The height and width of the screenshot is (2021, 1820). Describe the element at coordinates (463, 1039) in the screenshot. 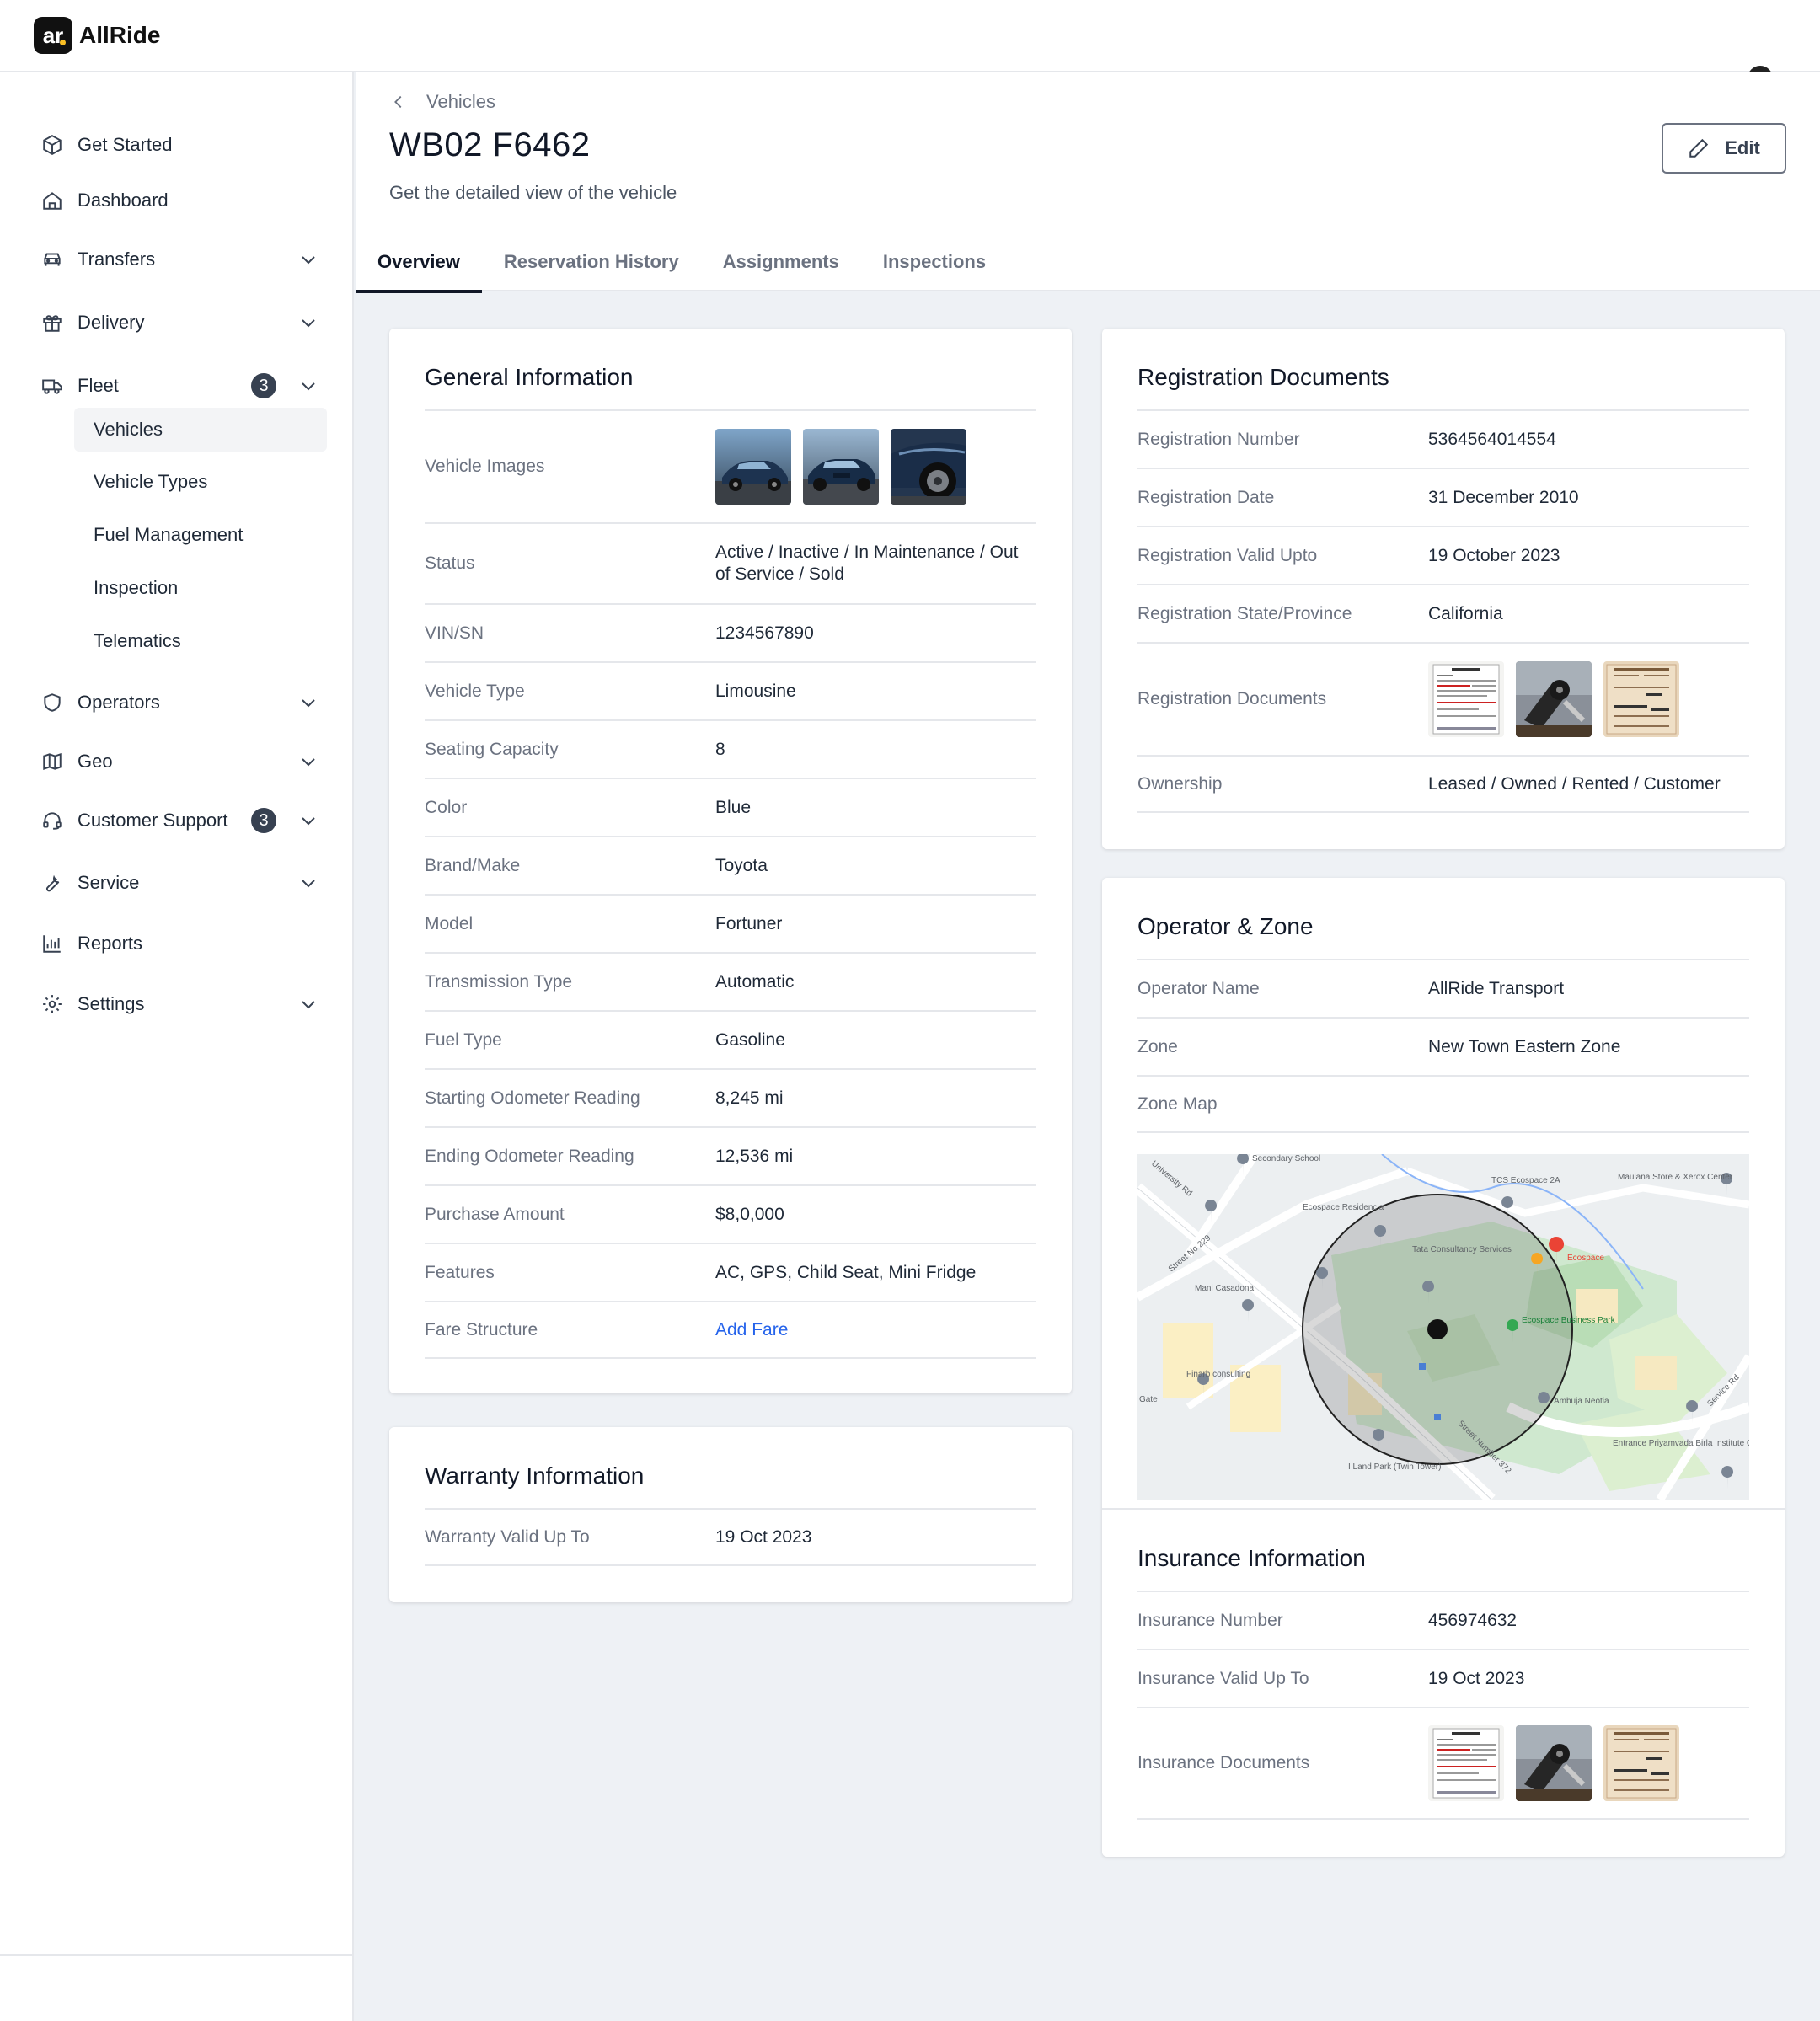

I see `row-label: Fuel Type` at that location.